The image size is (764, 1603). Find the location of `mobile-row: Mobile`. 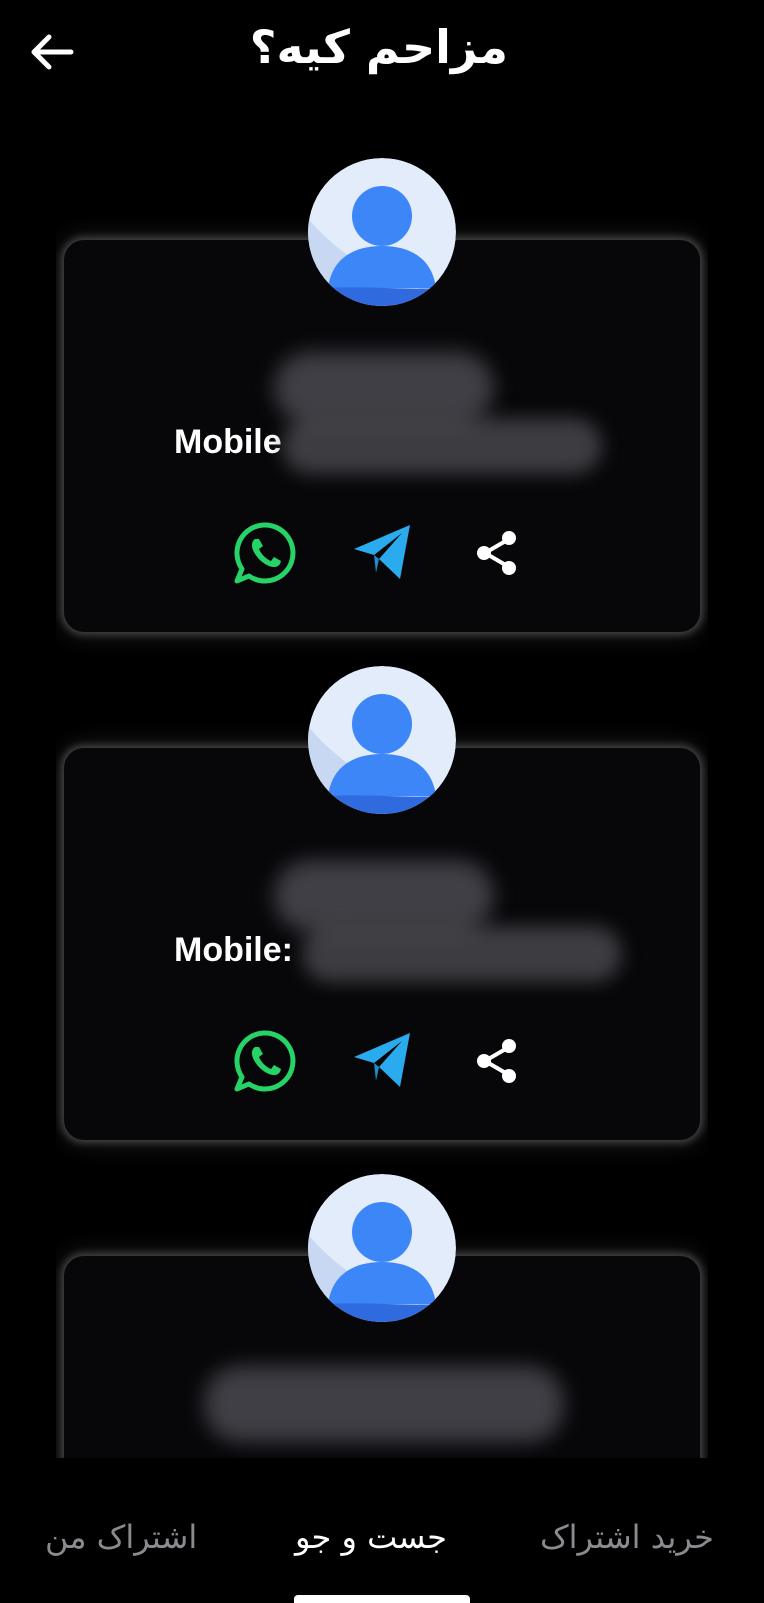

mobile-row: Mobile is located at coordinates (228, 442).